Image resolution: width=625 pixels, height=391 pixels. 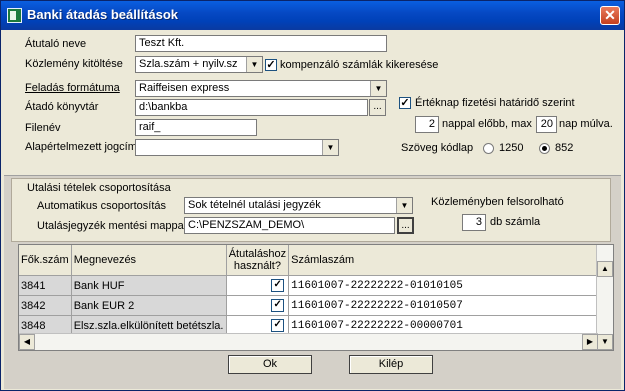 I want to click on exit-button: Kilép, so click(x=391, y=364).